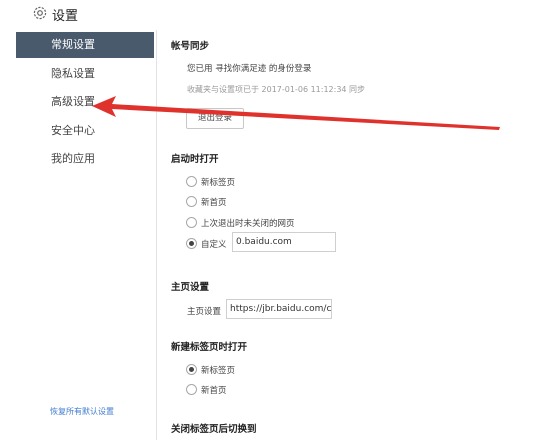 The width and height of the screenshot is (552, 448). I want to click on new-tab-option-radio, so click(191, 389).